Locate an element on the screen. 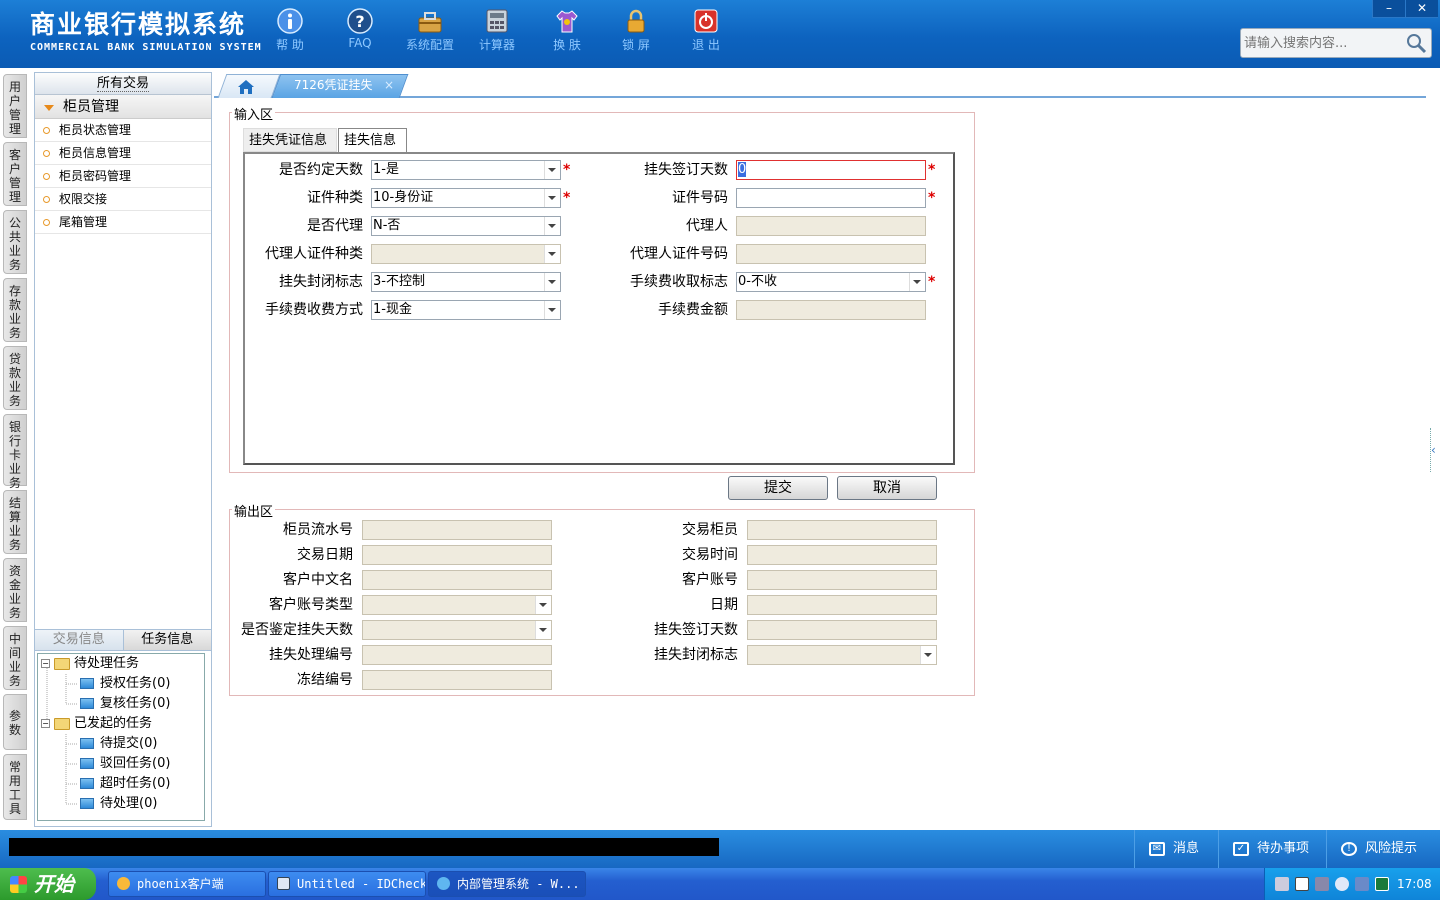  vtab-parameters: 参数 is located at coordinates (15, 722).